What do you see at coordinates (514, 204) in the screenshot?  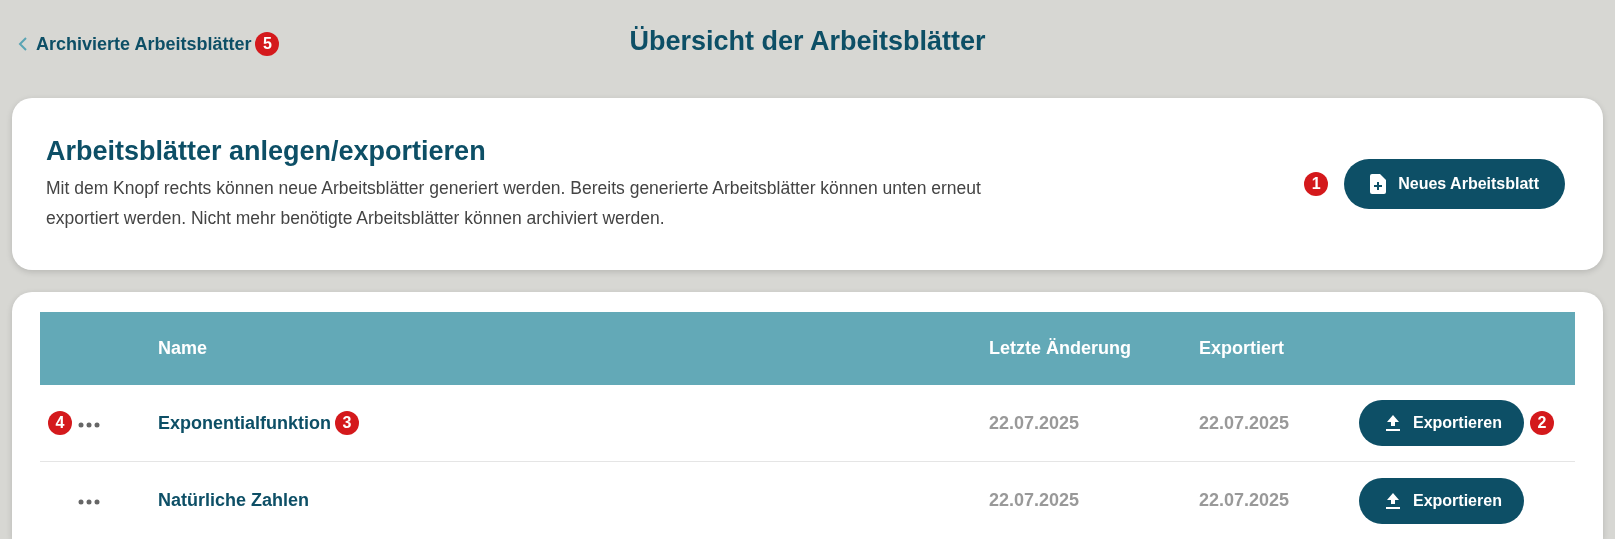 I see `card-description: Mit dem Knopf rechts können neue Arbeitsblätter generiert werden. Bereits generierte Arbeitsblätter können unten erneut exportiert werden. Nicht mehr benötigte Arbeitsblätter können archiviert werden.` at bounding box center [514, 204].